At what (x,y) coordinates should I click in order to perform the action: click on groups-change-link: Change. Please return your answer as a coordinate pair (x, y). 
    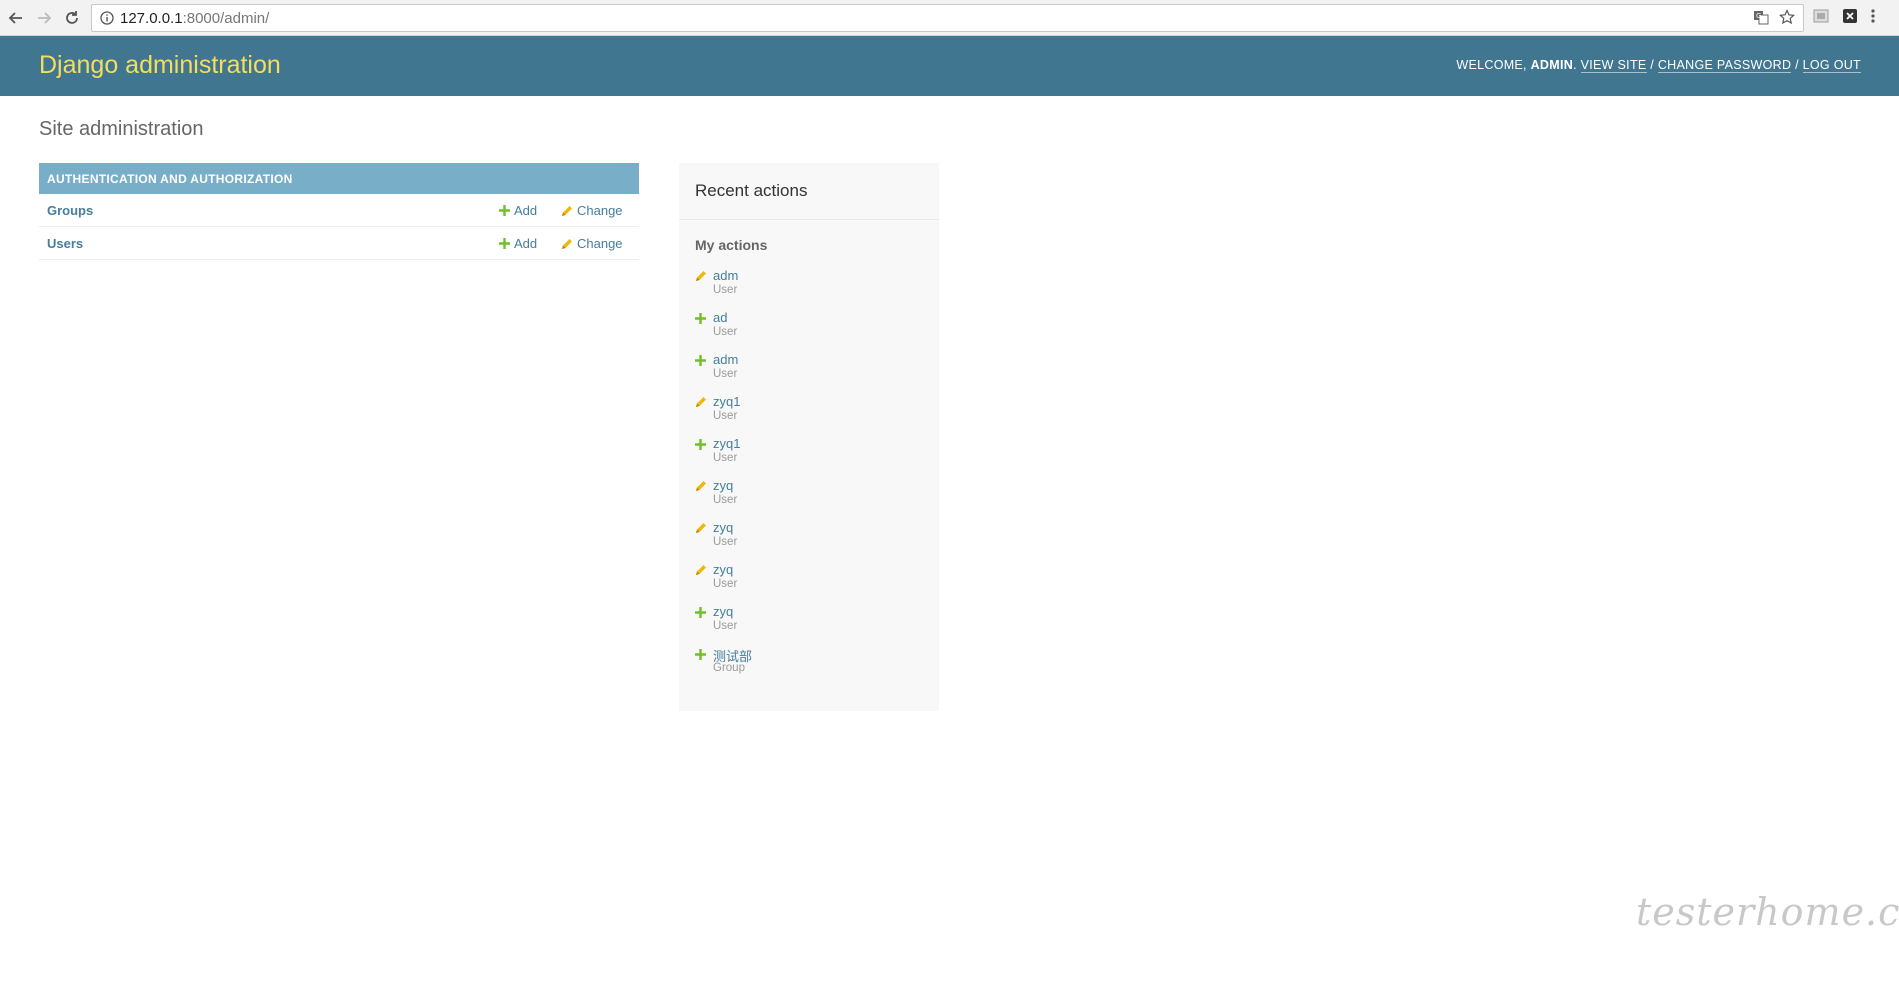
    Looking at the image, I should click on (592, 210).